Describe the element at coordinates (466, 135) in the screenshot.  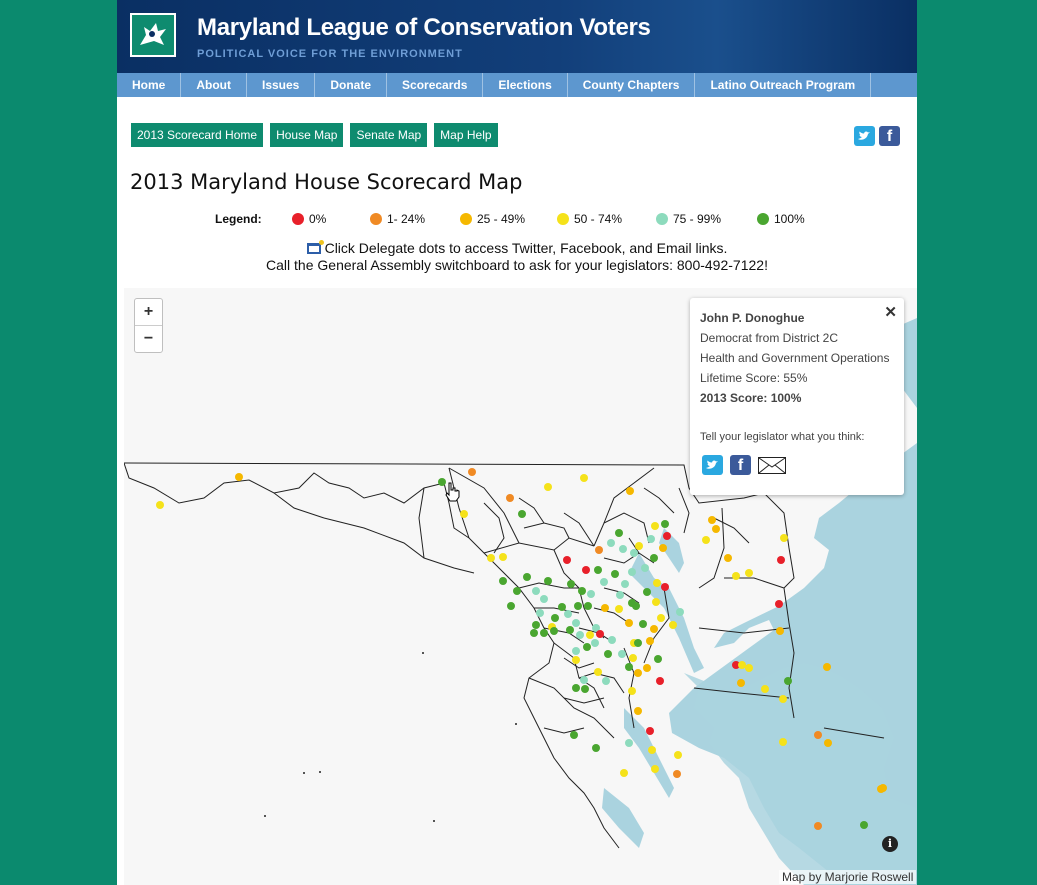
I see `map-help-button: Map Help` at that location.